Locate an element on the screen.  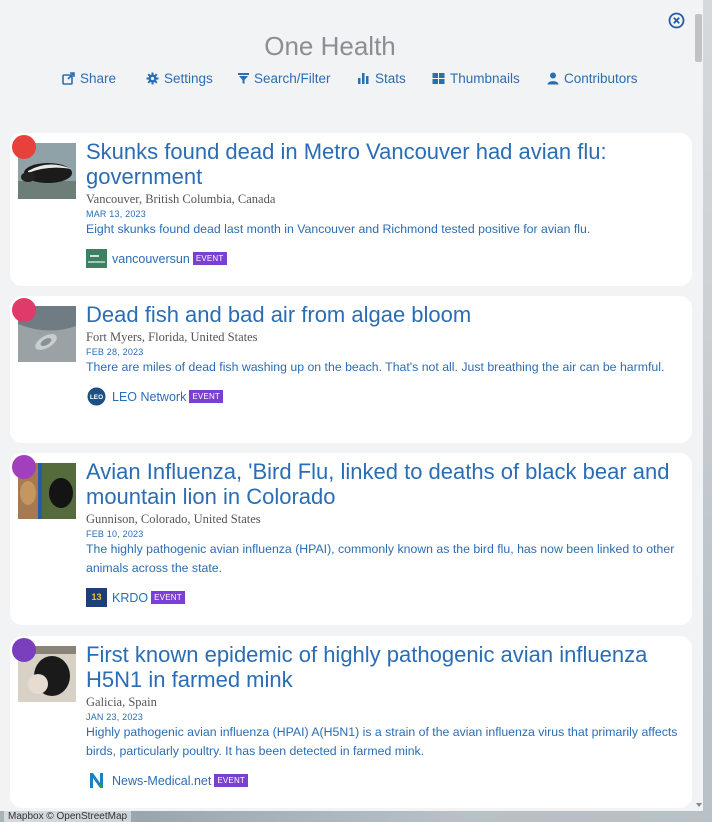
panel-scrollbar is located at coordinates (698, 405).